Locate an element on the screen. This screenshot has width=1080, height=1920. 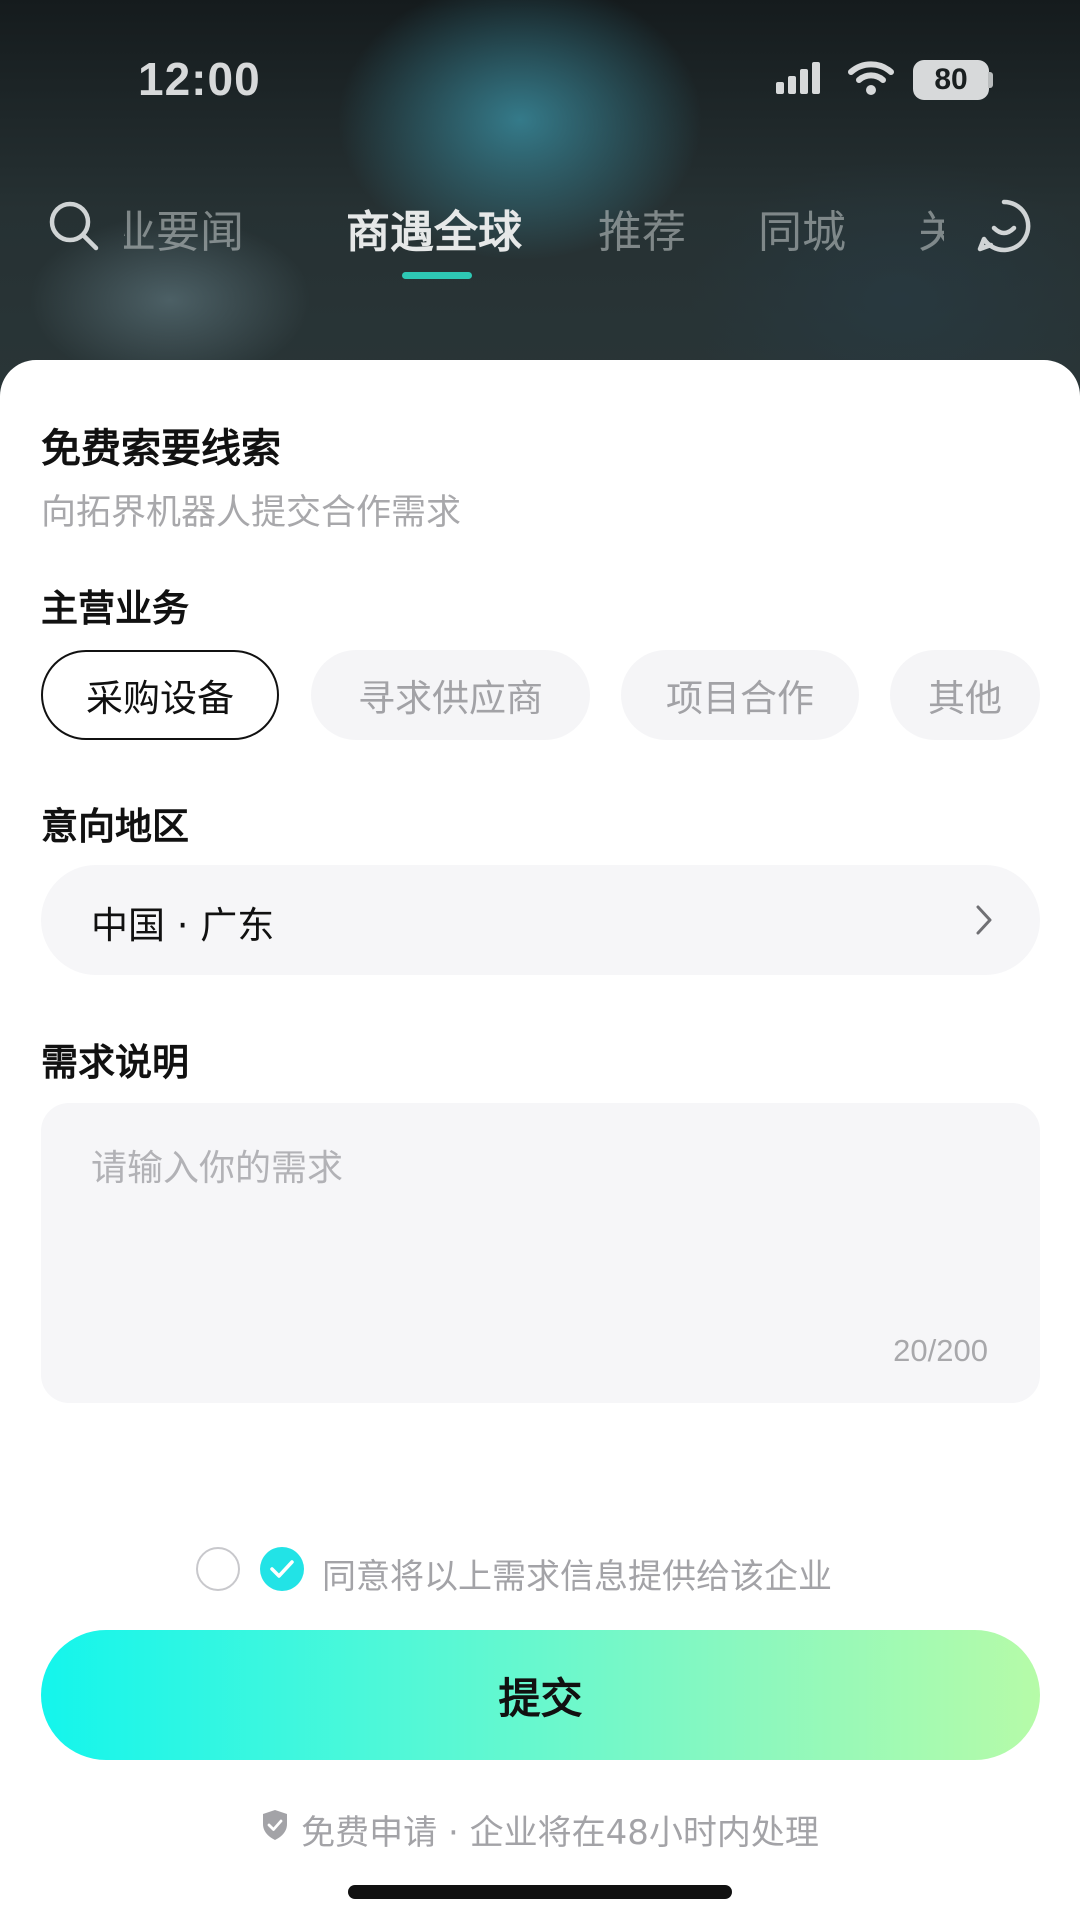
business-option-purchase-equipment: 采购设备 is located at coordinates (160, 695).